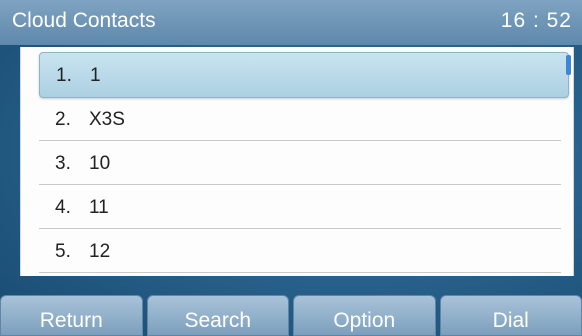  What do you see at coordinates (99, 207) in the screenshot?
I see `list-item-name: 11` at bounding box center [99, 207].